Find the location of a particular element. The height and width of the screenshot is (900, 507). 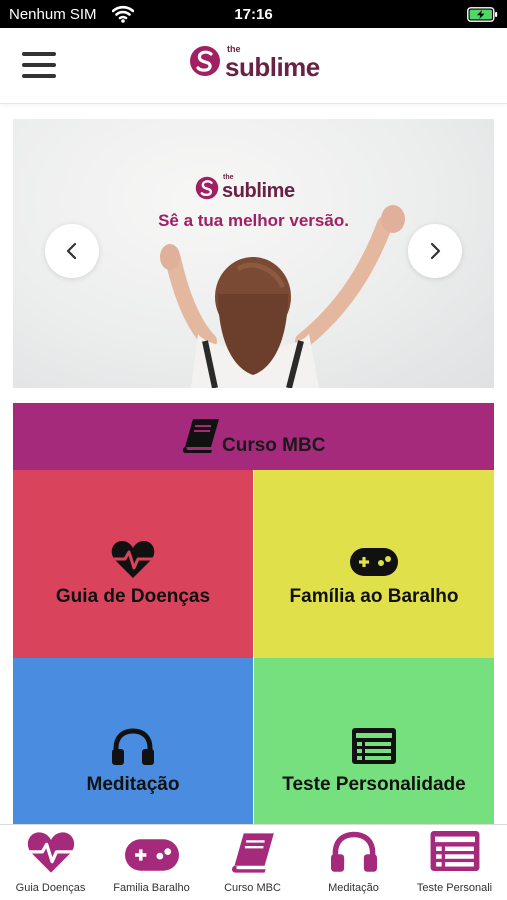

tab-label: Curso MBC is located at coordinates (252, 888).